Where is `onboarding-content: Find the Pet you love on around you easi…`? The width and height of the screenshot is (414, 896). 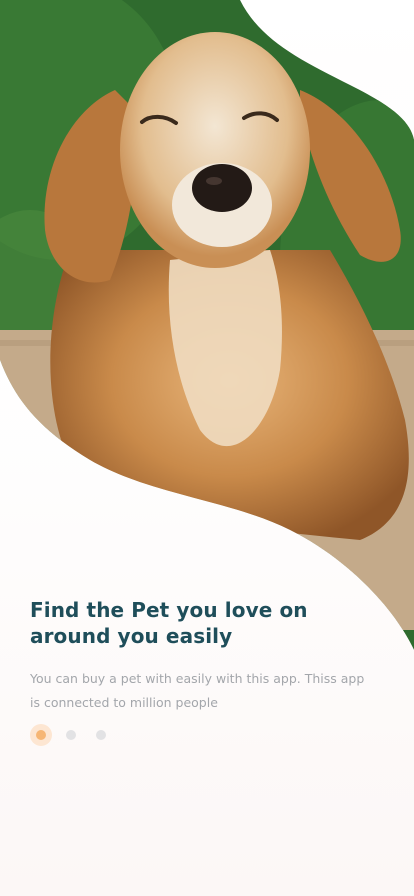 onboarding-content: Find the Pet you love on around you easi… is located at coordinates (210, 656).